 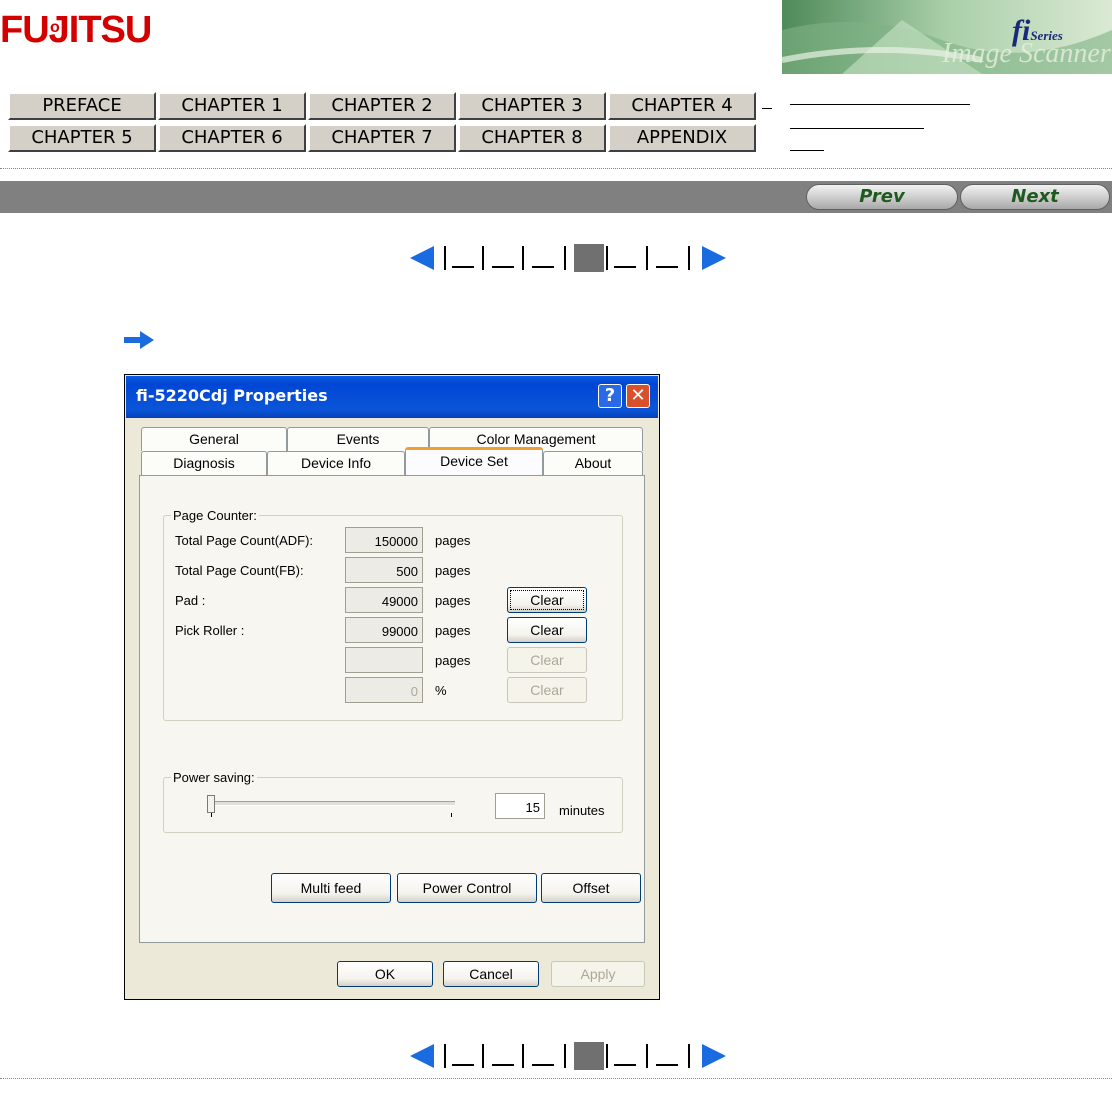 What do you see at coordinates (210, 630) in the screenshot?
I see `counter-row-label: Pick Roller :` at bounding box center [210, 630].